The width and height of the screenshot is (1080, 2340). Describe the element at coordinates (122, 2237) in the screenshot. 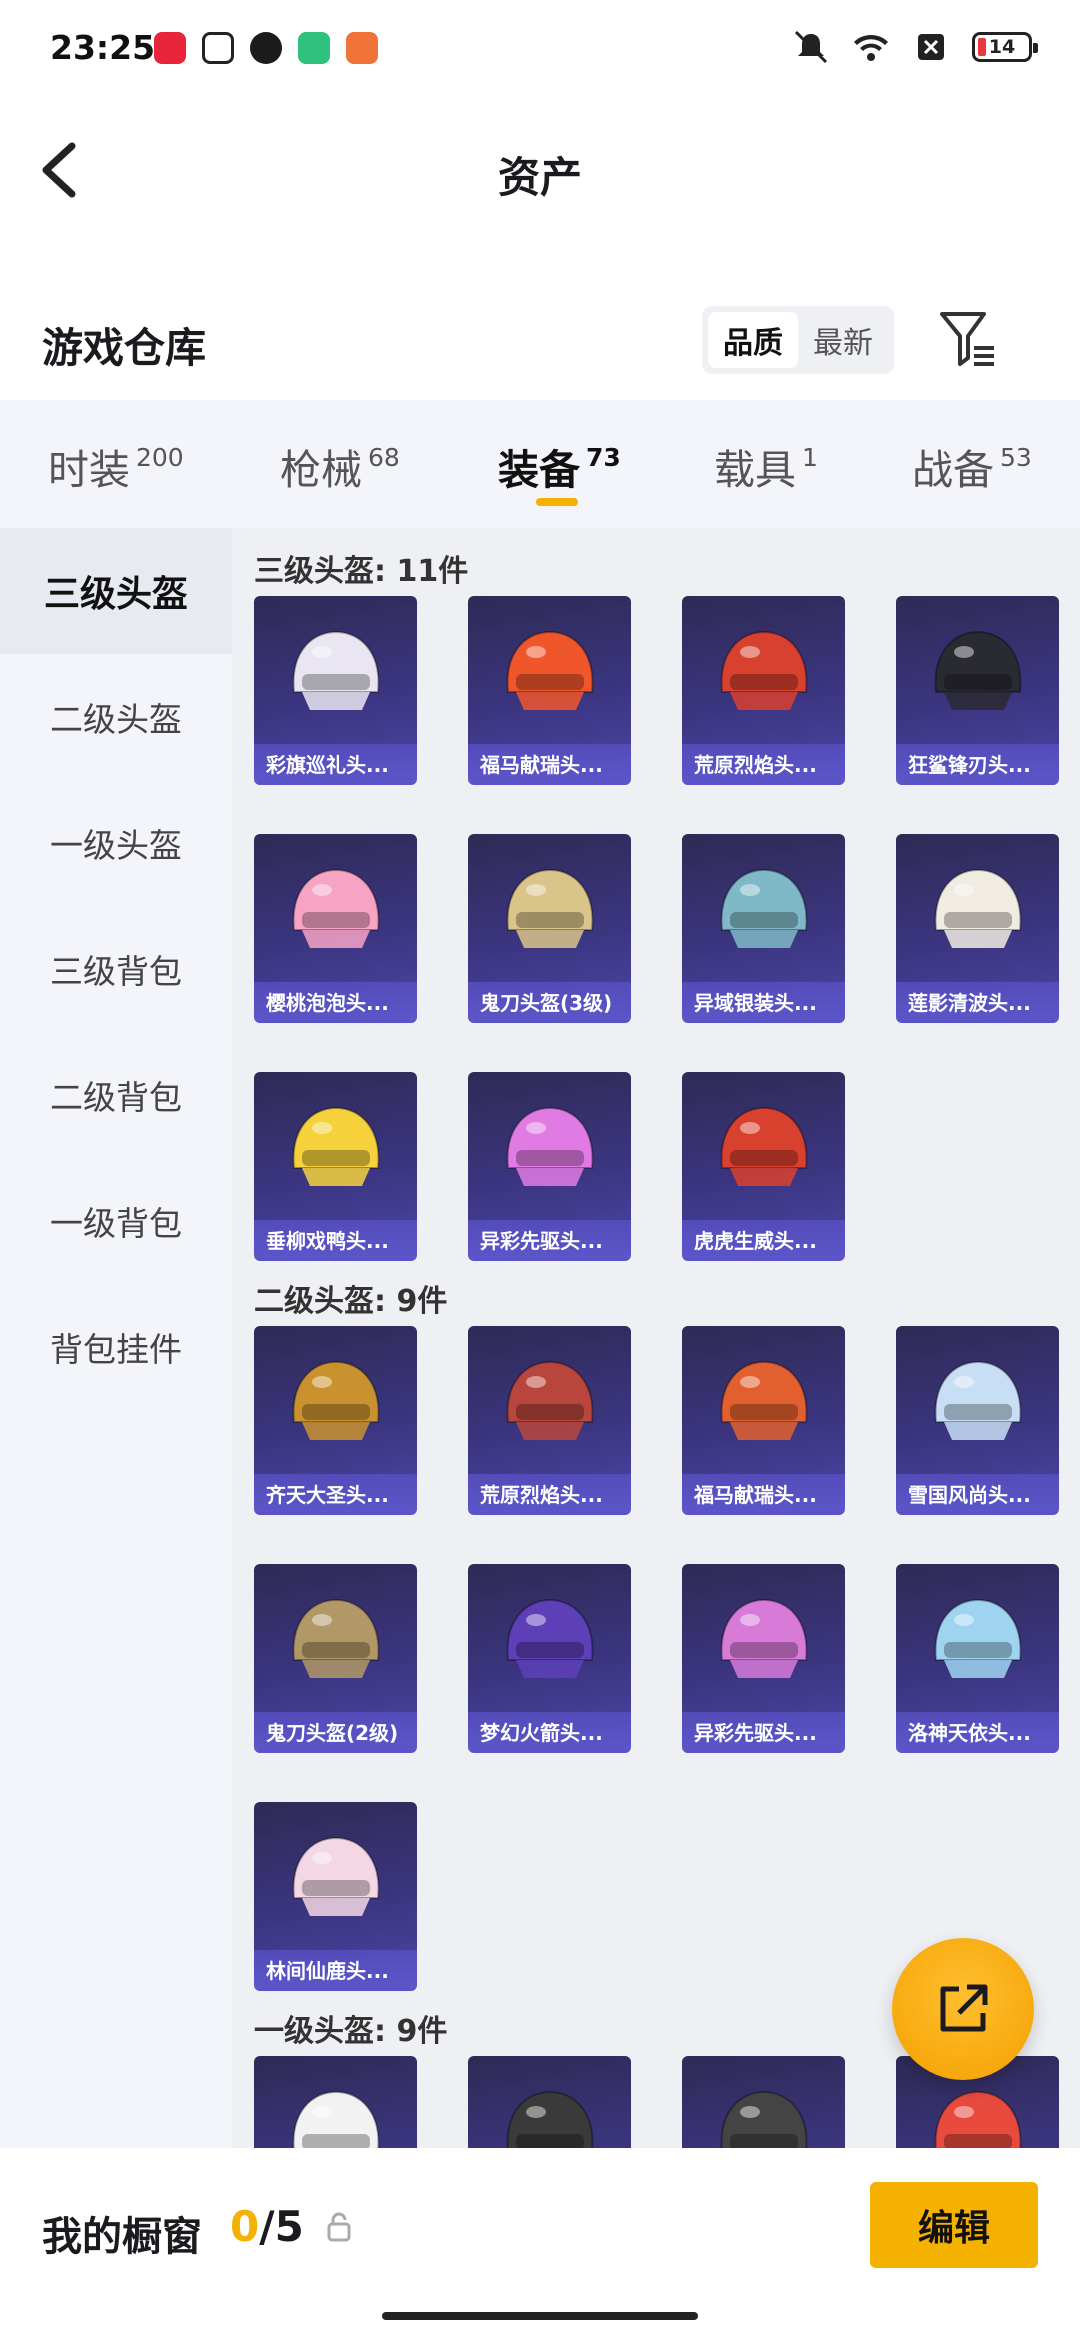

I see `showcase-label: 我的橱窗` at that location.